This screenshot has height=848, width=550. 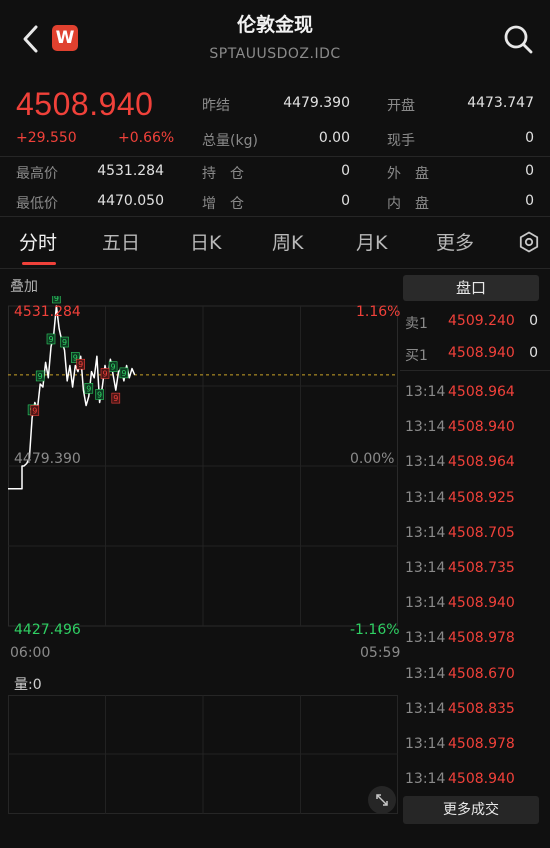 What do you see at coordinates (223, 174) in the screenshot?
I see `stat-label-open-interest: 持 仓` at bounding box center [223, 174].